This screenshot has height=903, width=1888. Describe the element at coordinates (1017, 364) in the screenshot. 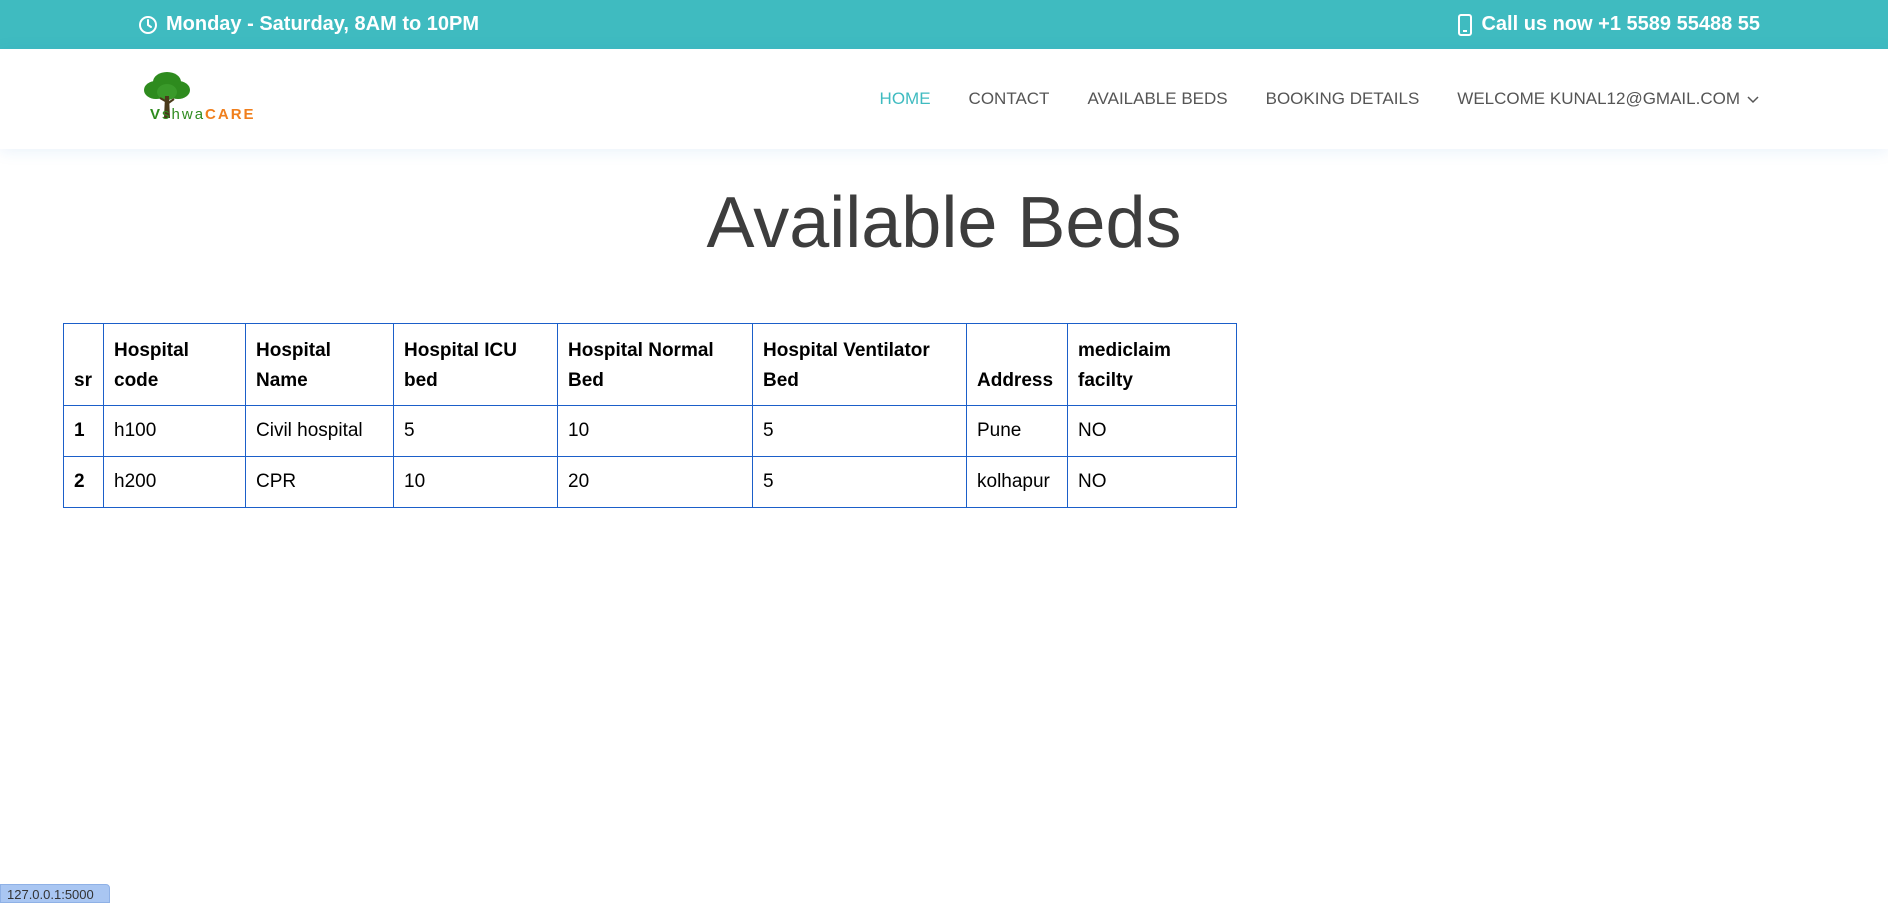

I see `column-header: Address` at that location.